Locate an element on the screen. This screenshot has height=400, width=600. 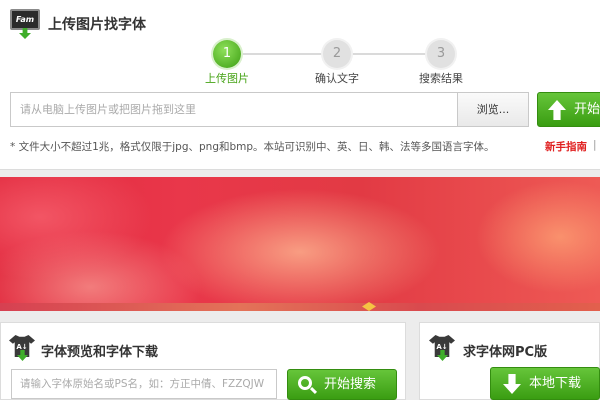
local-download-button: 本地下载 is located at coordinates (545, 383).